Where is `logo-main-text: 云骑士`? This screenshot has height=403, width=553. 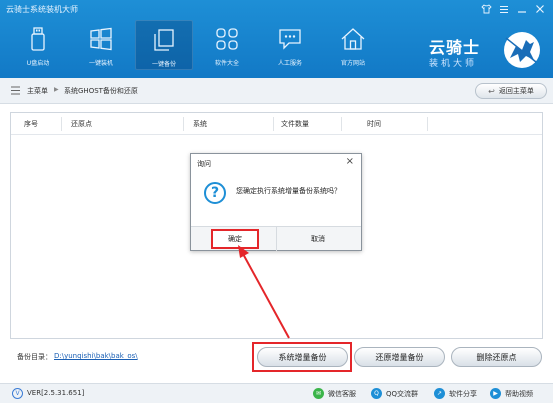
logo-main-text: 云骑士 is located at coordinates (455, 47).